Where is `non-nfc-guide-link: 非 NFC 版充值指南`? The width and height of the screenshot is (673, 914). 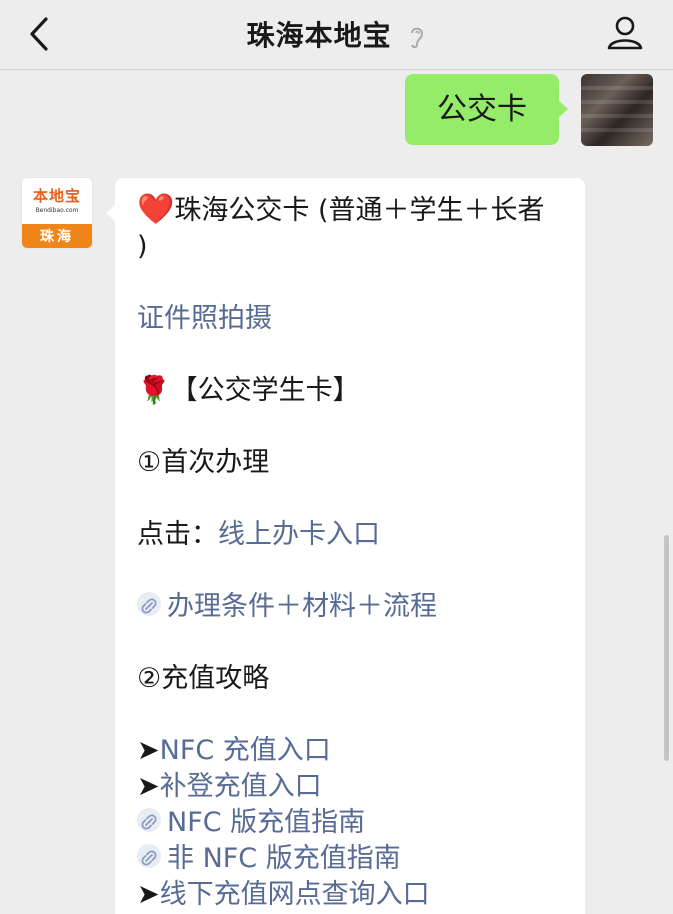 non-nfc-guide-link: 非 NFC 版充值指南 is located at coordinates (350, 859).